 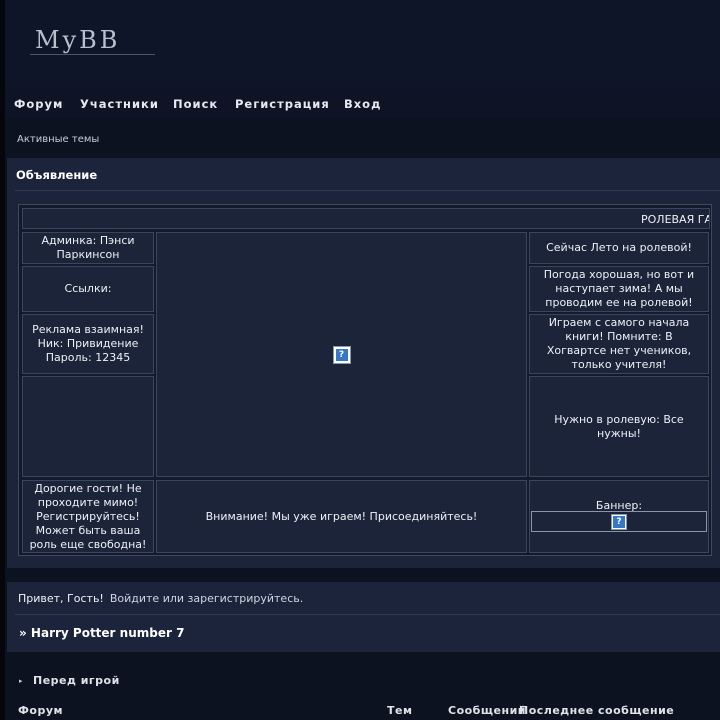 What do you see at coordinates (195, 104) in the screenshot?
I see `nav-search: Поиск` at bounding box center [195, 104].